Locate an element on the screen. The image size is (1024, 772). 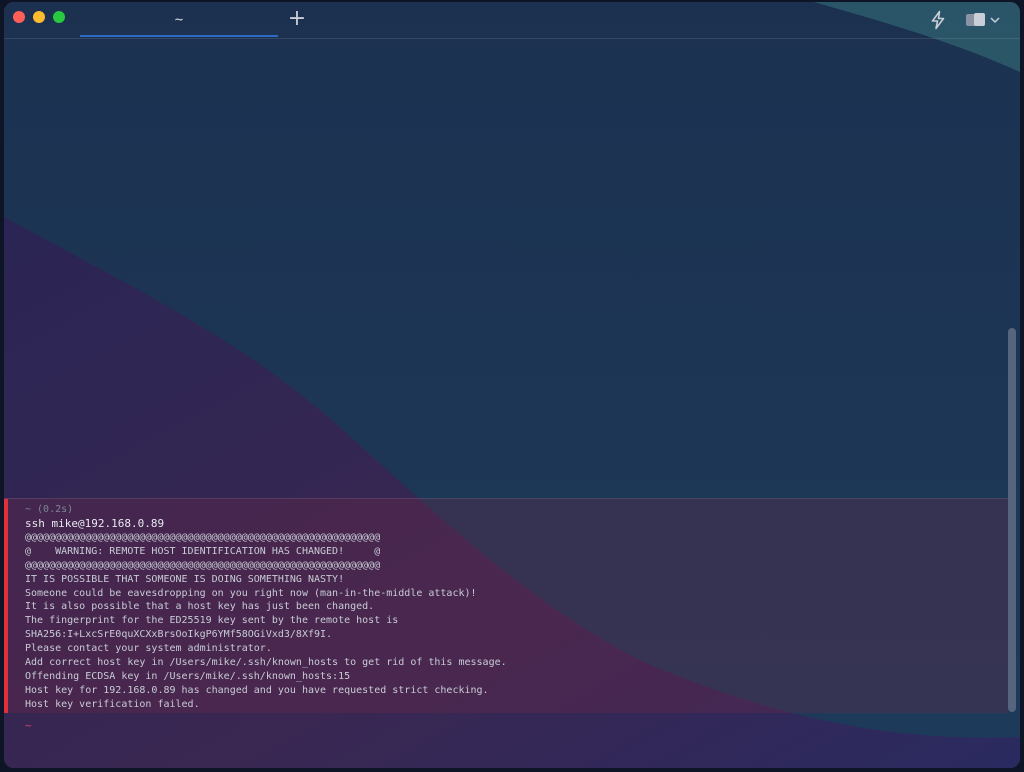
new-tab-button: + is located at coordinates (297, 19).